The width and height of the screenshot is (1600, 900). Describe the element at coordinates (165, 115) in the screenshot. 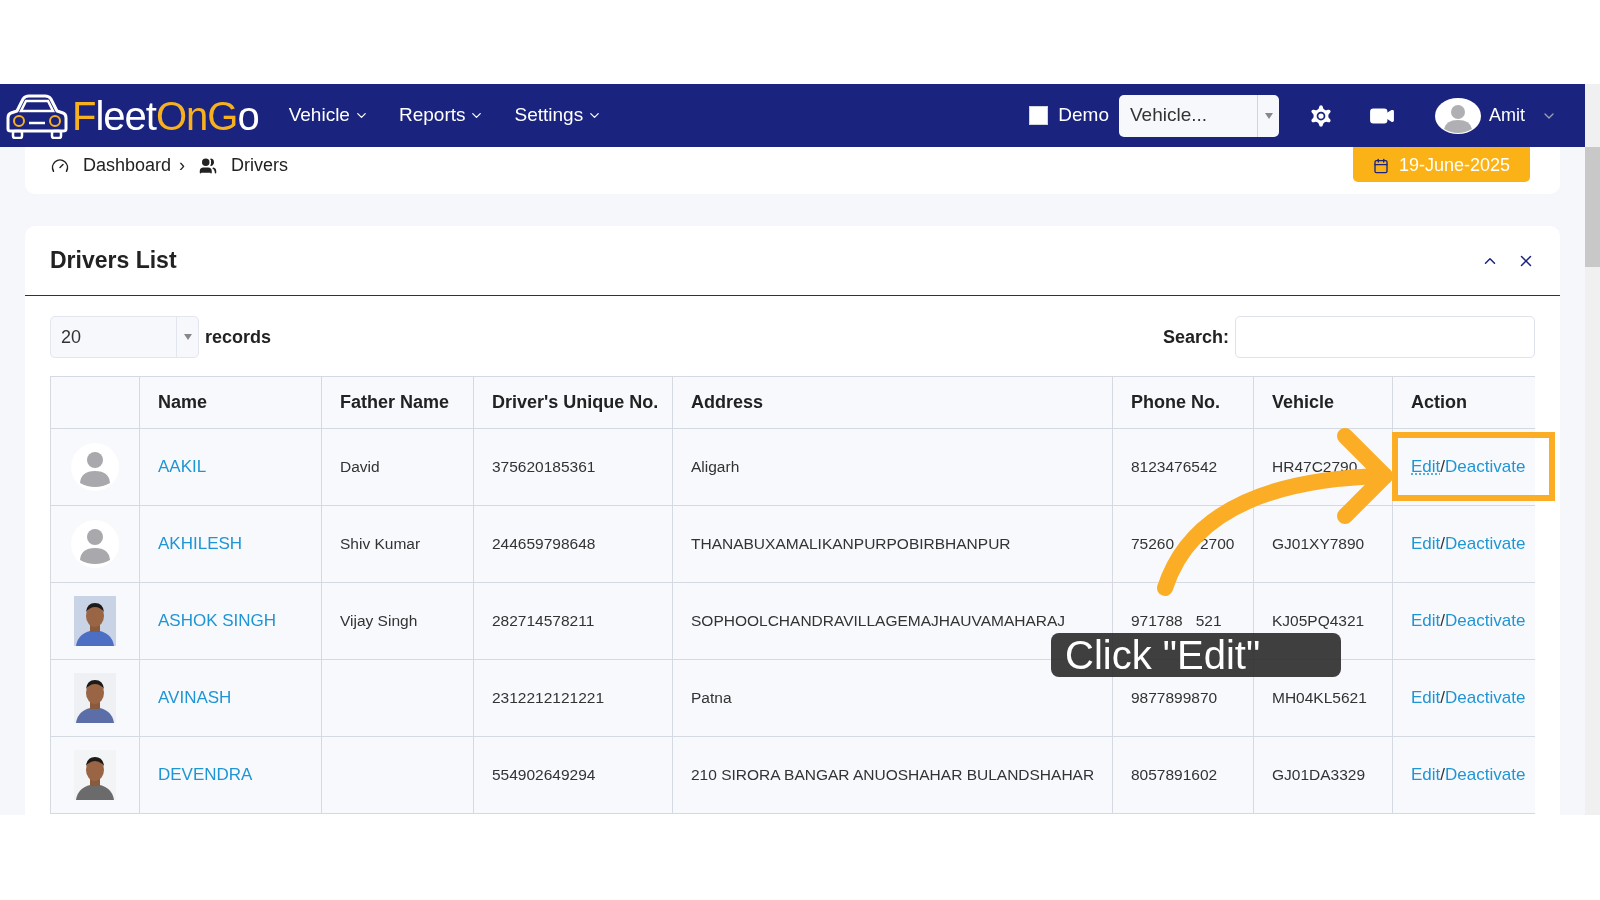

I see `logo-text: FleetOnGo` at that location.